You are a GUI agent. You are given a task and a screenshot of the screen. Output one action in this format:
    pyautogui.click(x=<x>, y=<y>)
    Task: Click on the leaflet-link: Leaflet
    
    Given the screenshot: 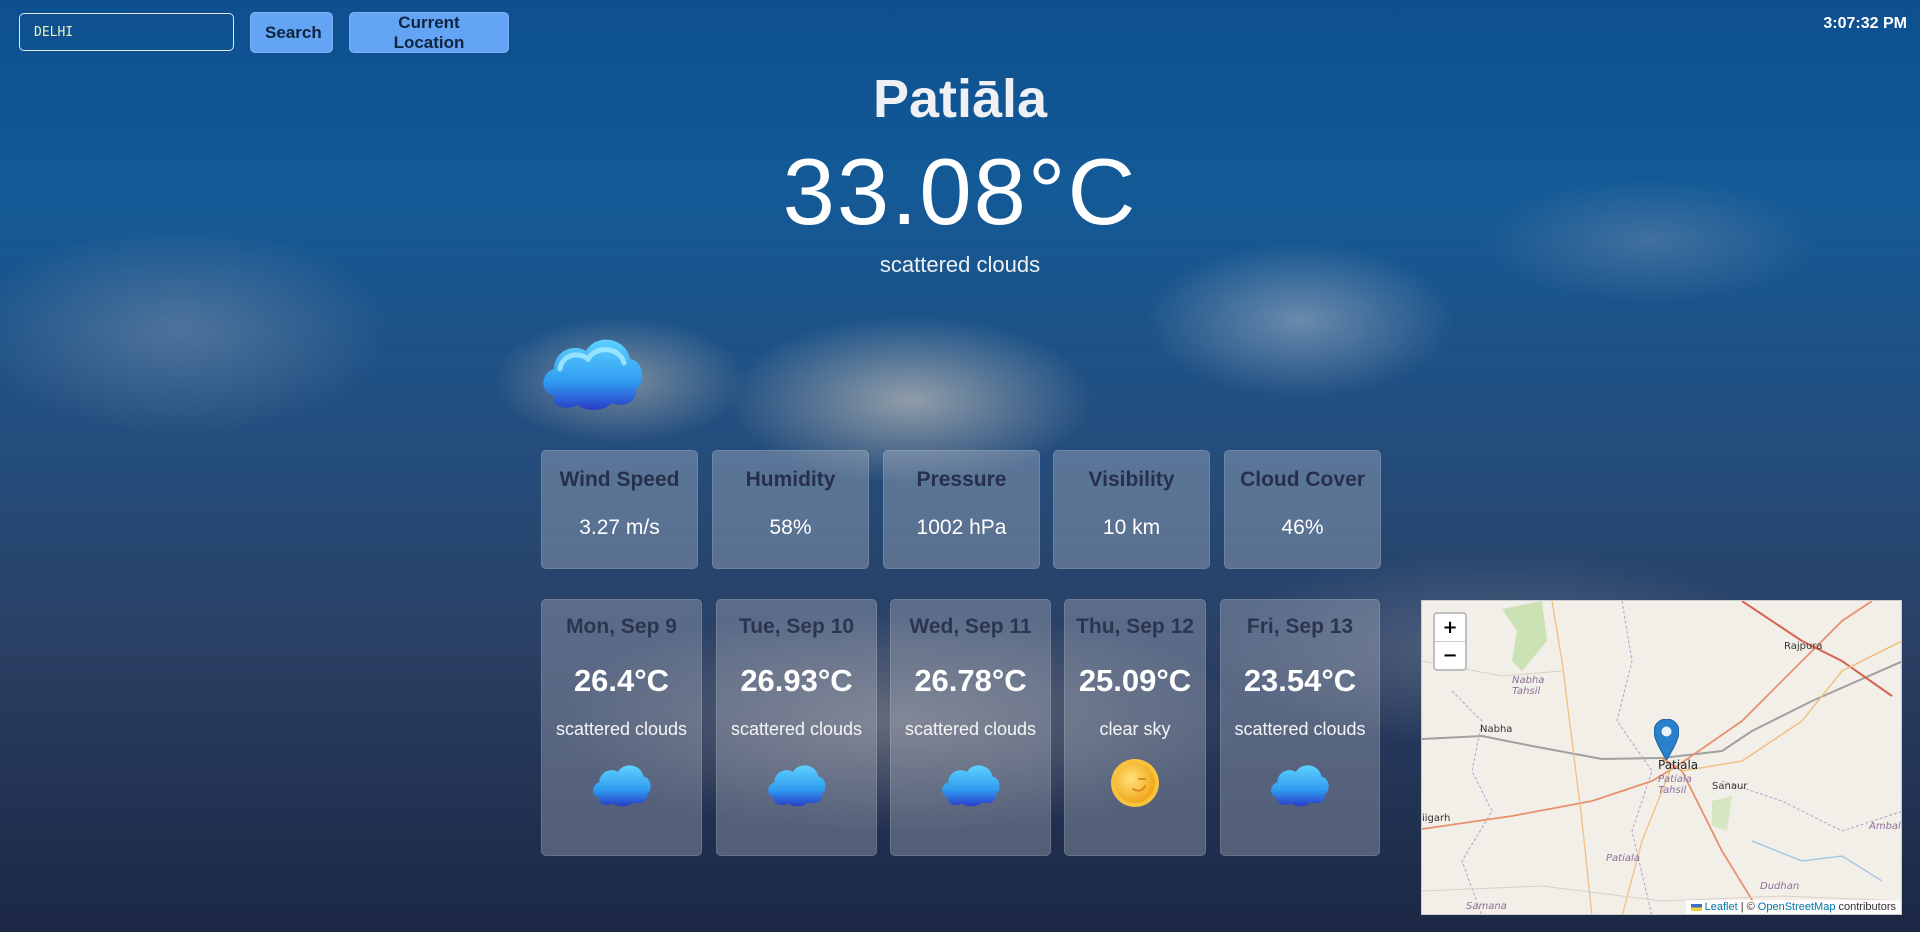 What is the action you would take?
    pyautogui.click(x=1721, y=907)
    